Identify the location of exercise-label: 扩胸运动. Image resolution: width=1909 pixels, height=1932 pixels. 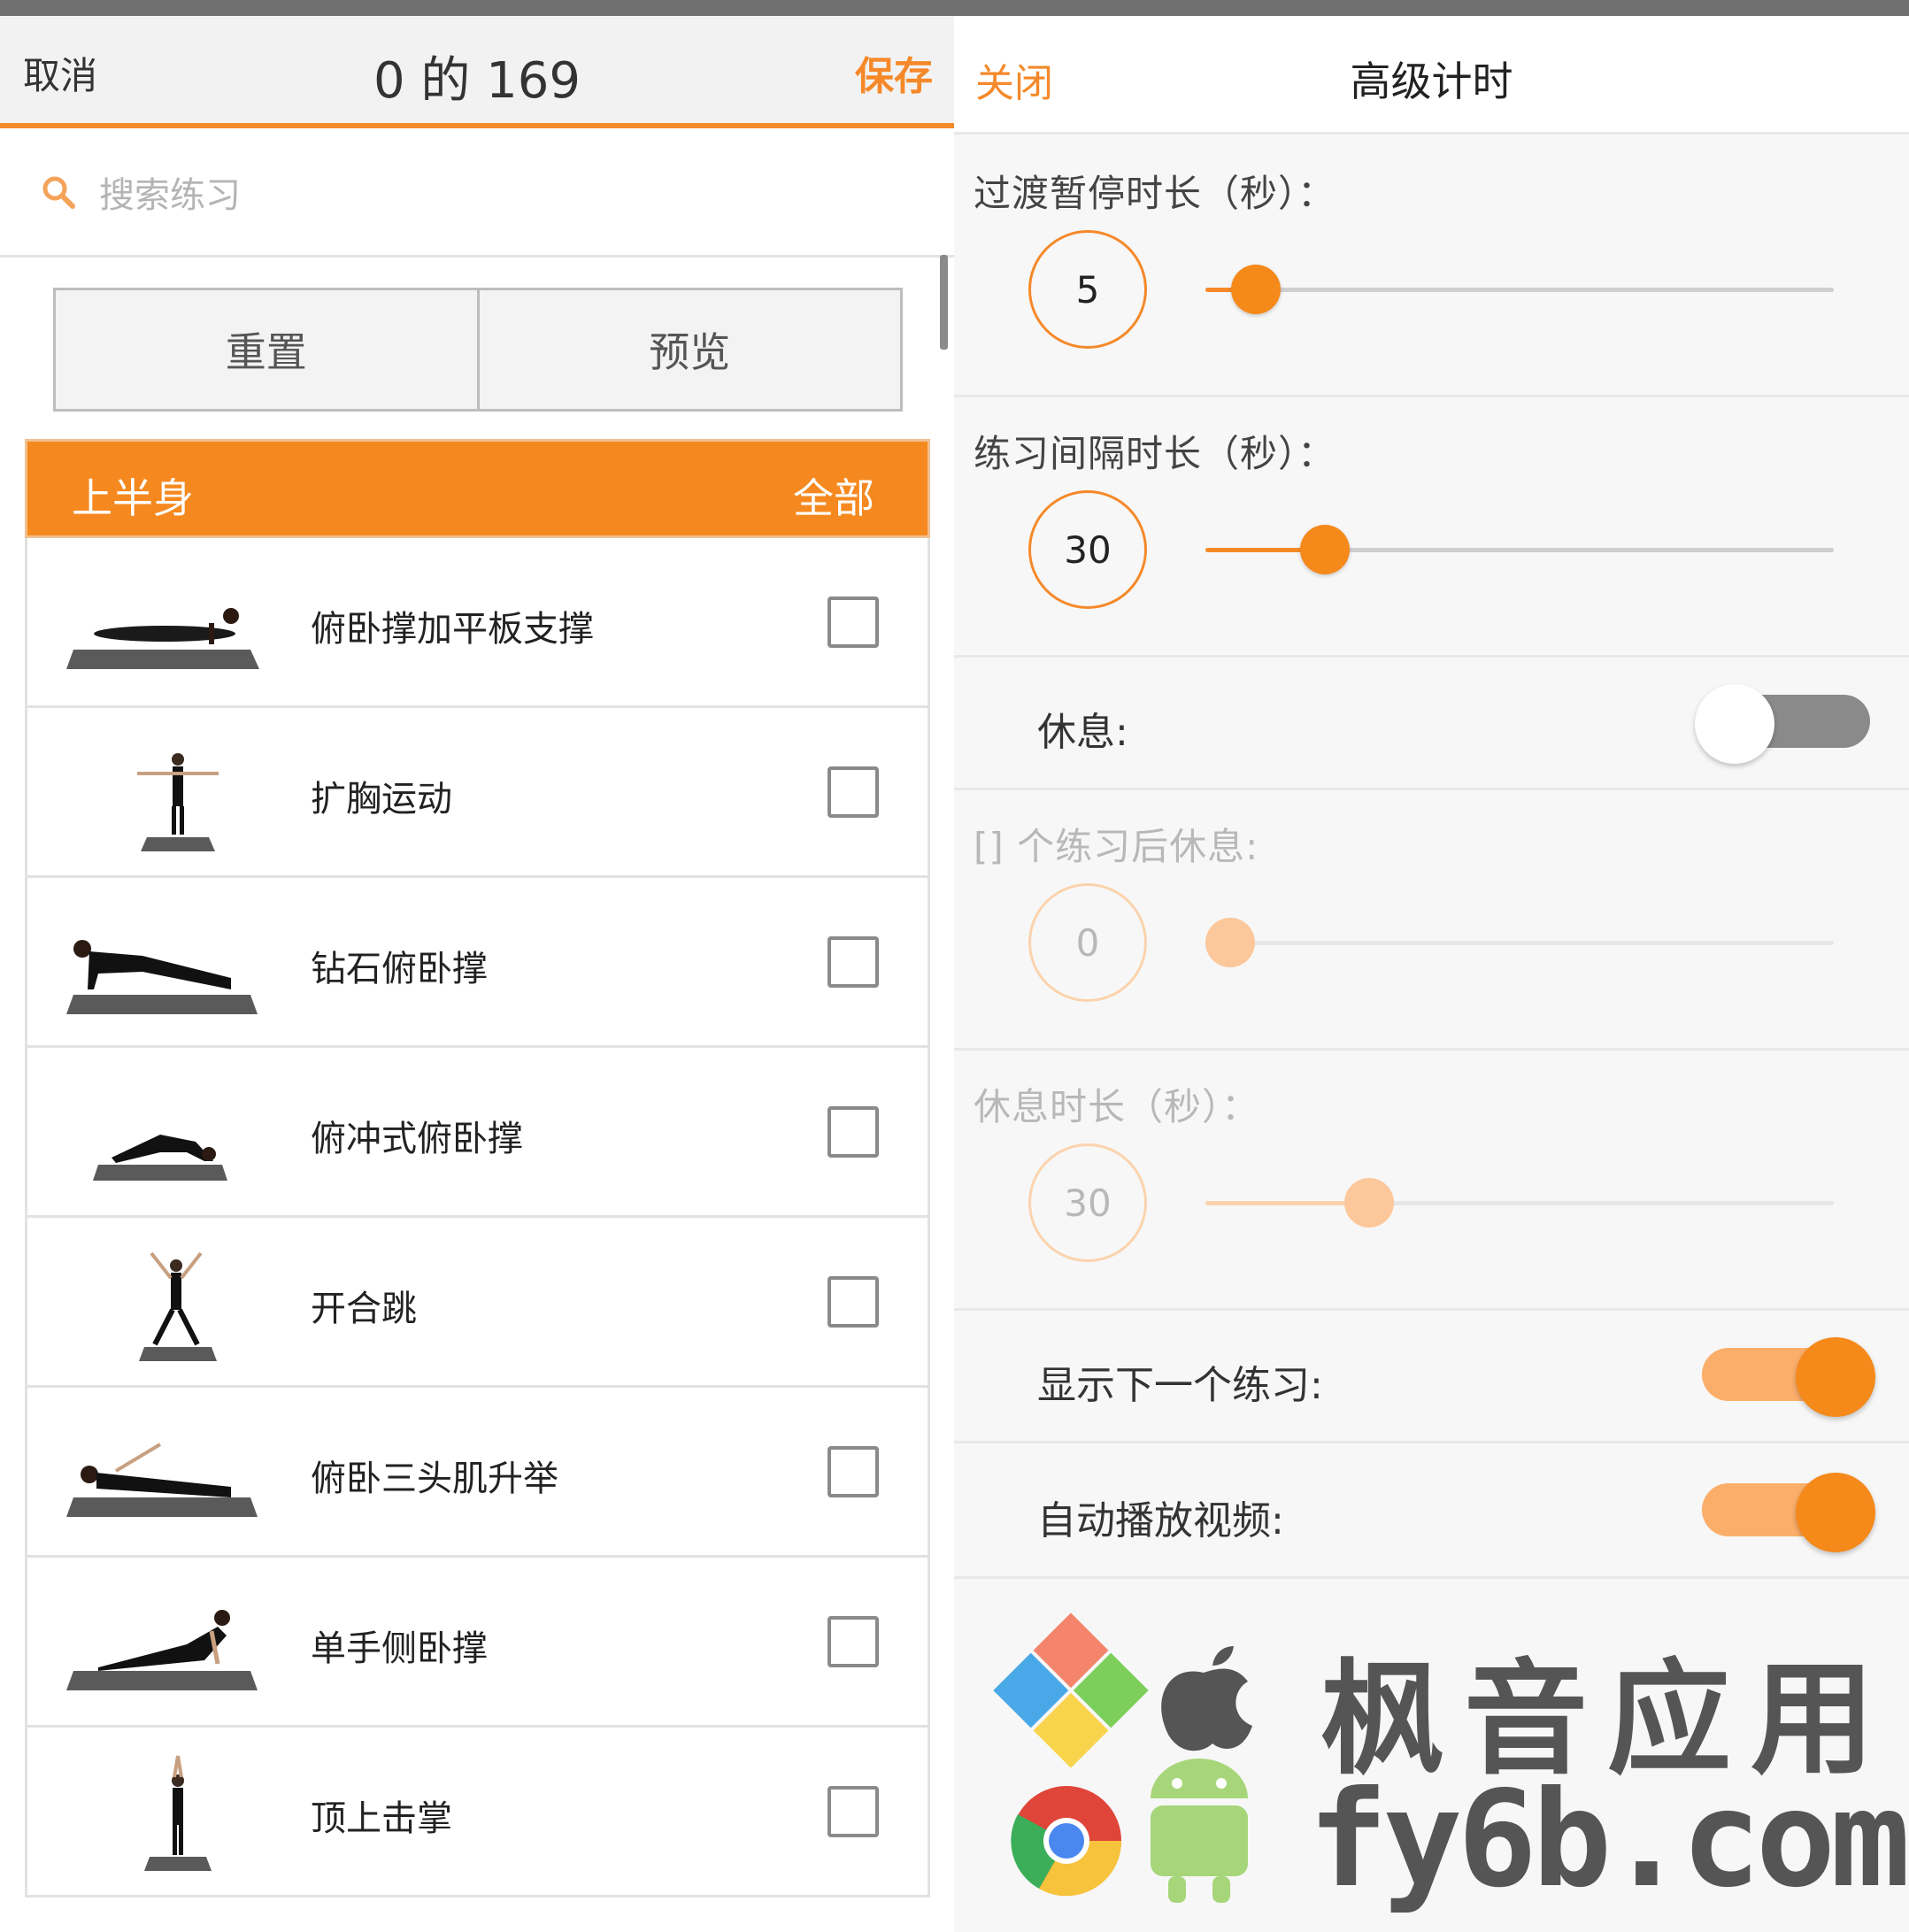
(382, 800).